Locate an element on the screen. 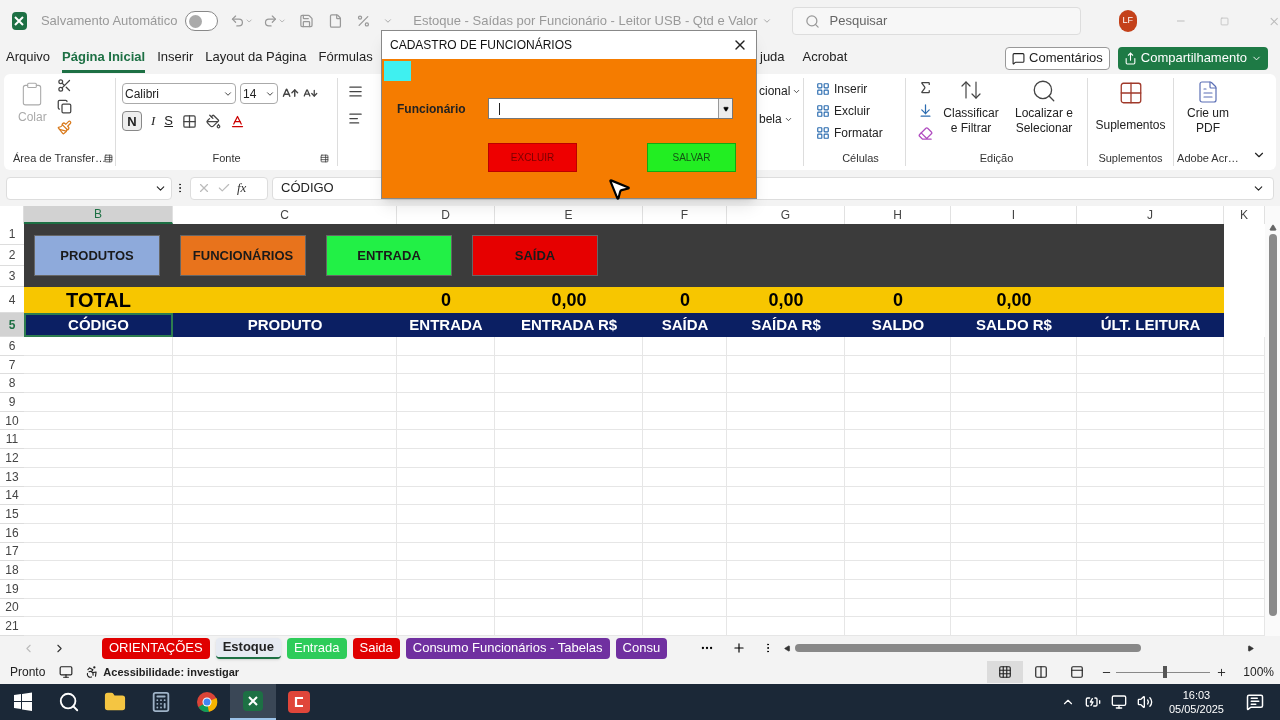  comments-button: Comentários is located at coordinates (1057, 58).